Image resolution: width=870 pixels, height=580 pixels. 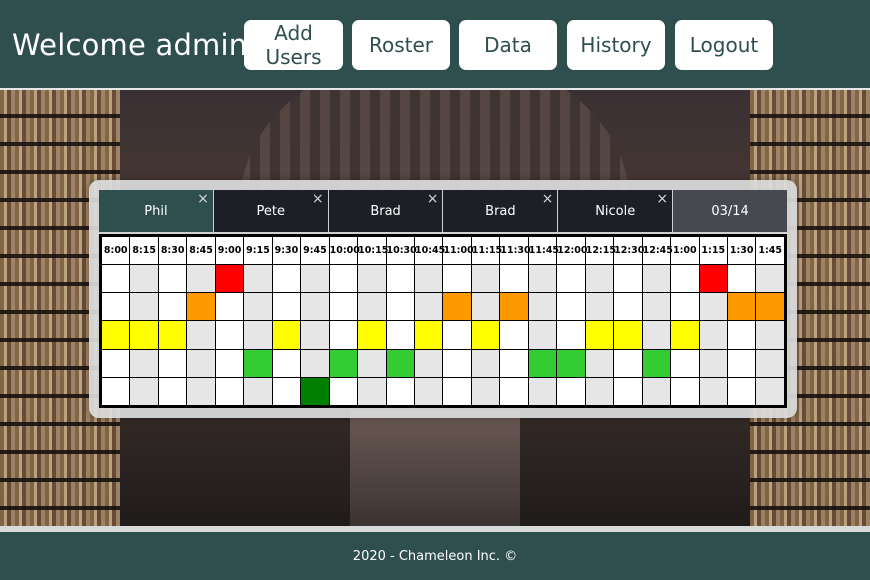 What do you see at coordinates (270, 211) in the screenshot?
I see `user-tab: Pete ×` at bounding box center [270, 211].